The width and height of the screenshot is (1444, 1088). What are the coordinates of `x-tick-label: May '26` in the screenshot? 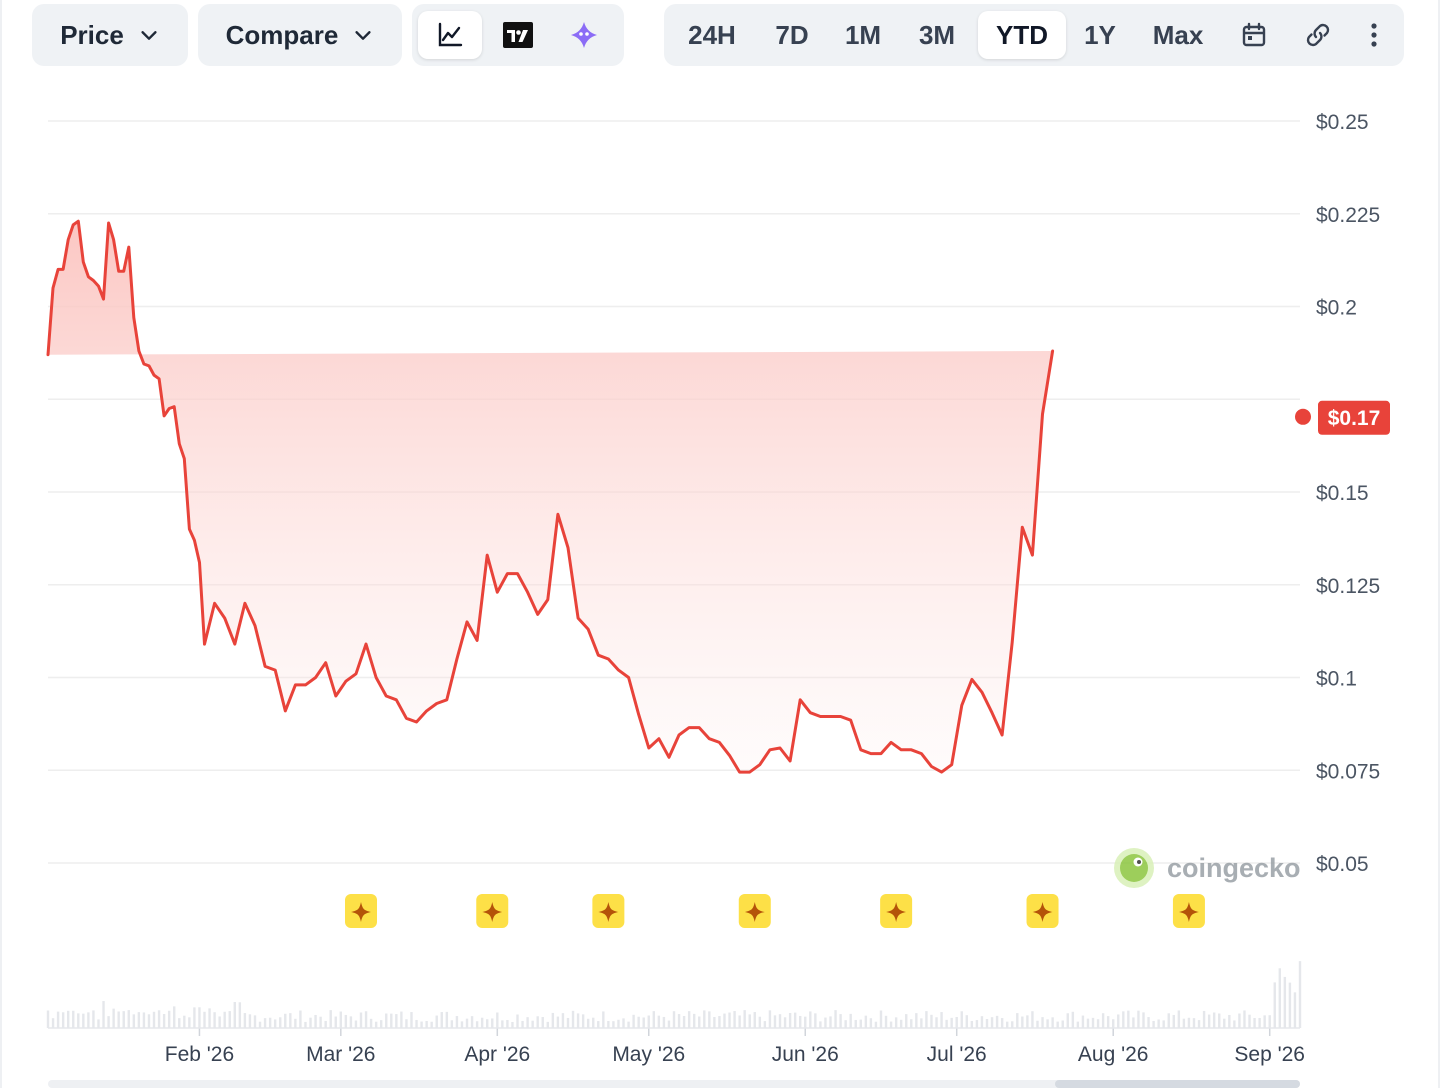 It's located at (648, 1054).